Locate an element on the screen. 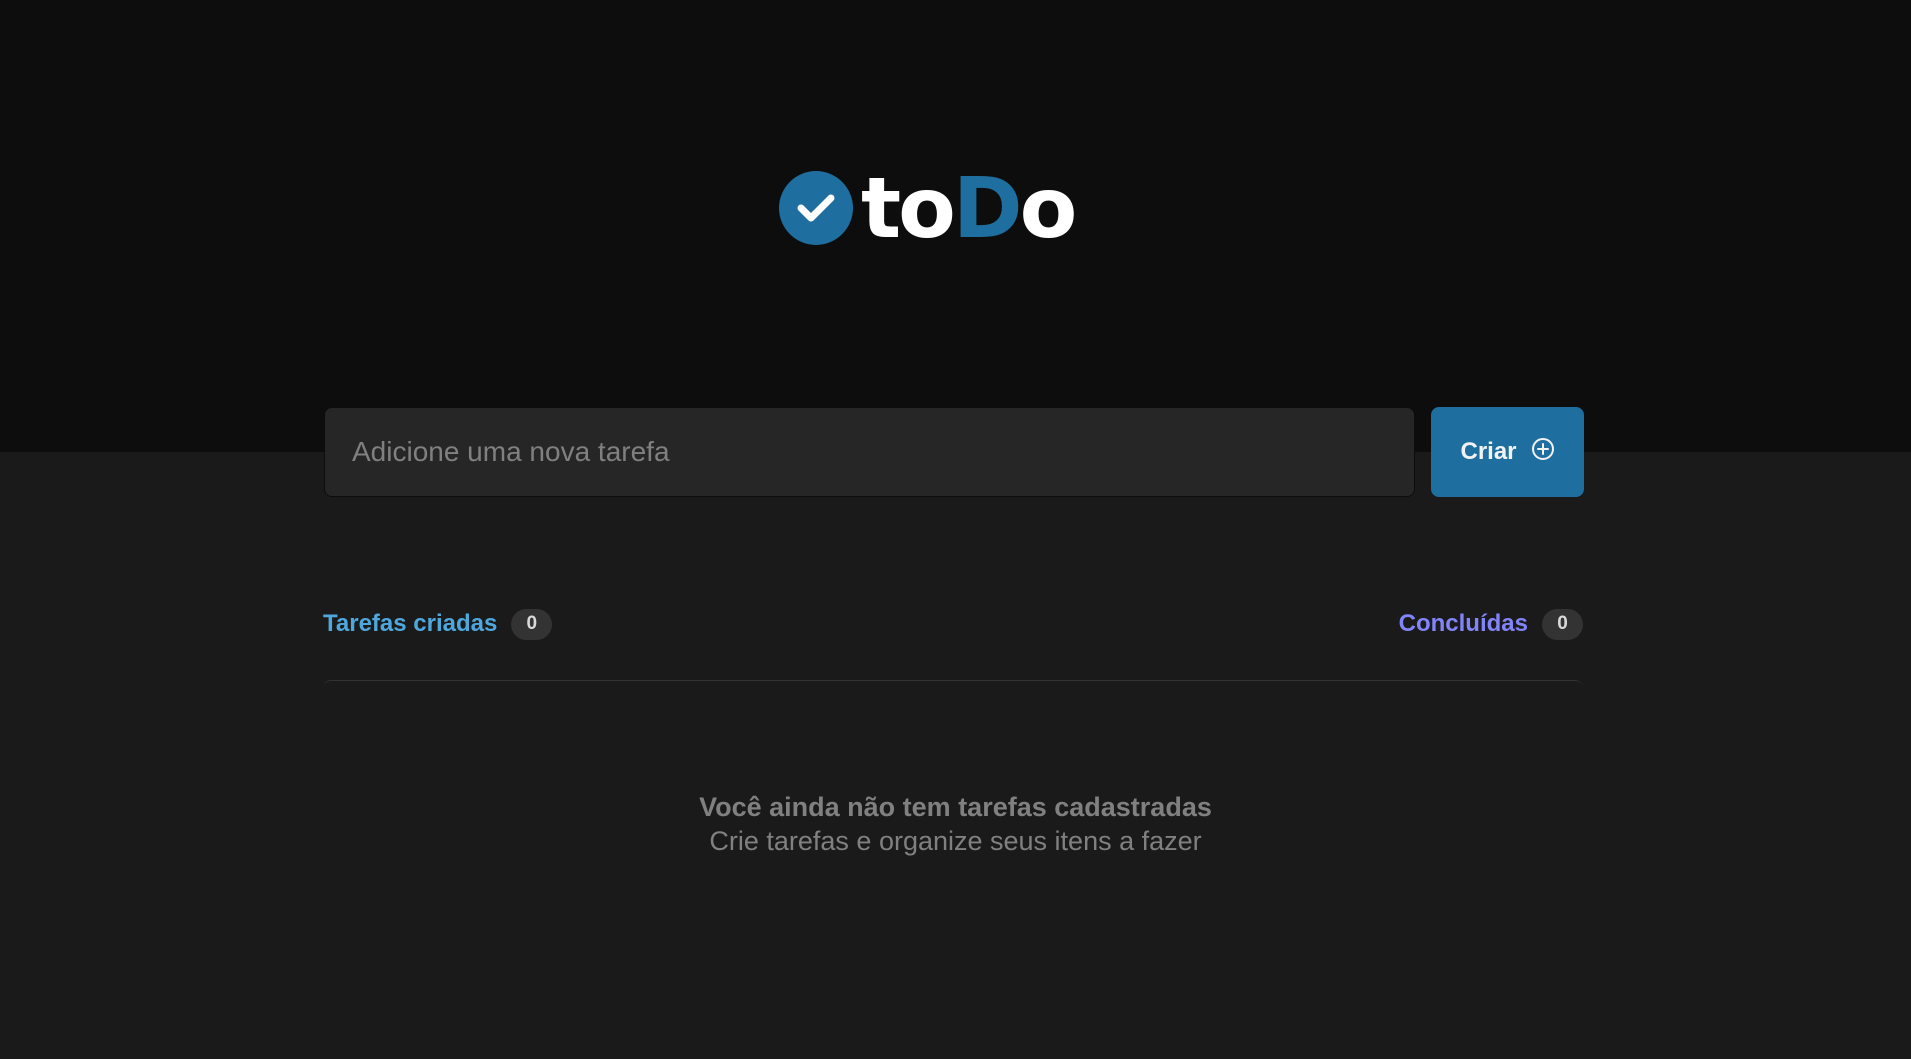  done-tasks-count: 0 is located at coordinates (1562, 624).